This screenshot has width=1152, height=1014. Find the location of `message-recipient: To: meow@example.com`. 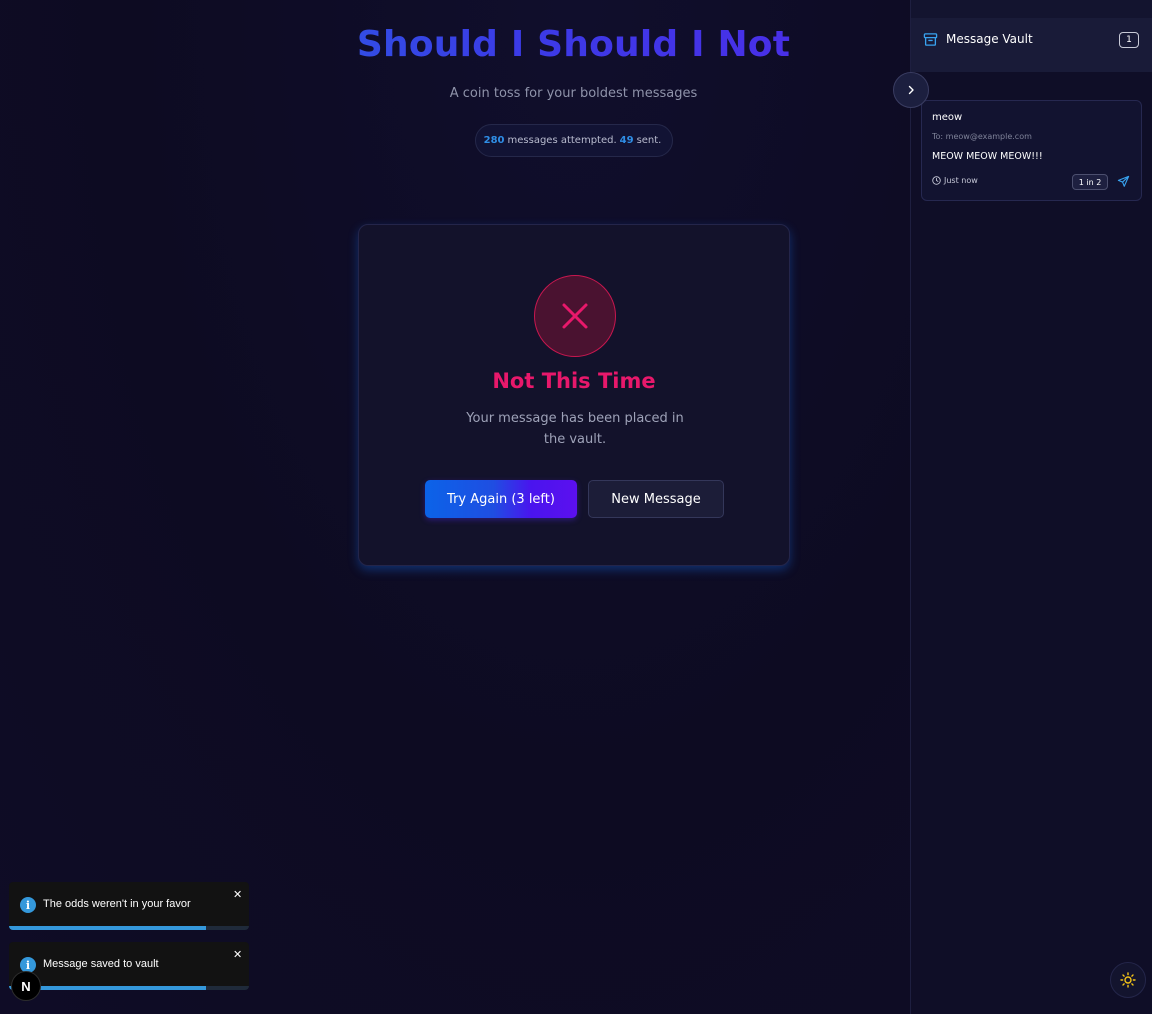

message-recipient: To: meow@example.com is located at coordinates (982, 136).